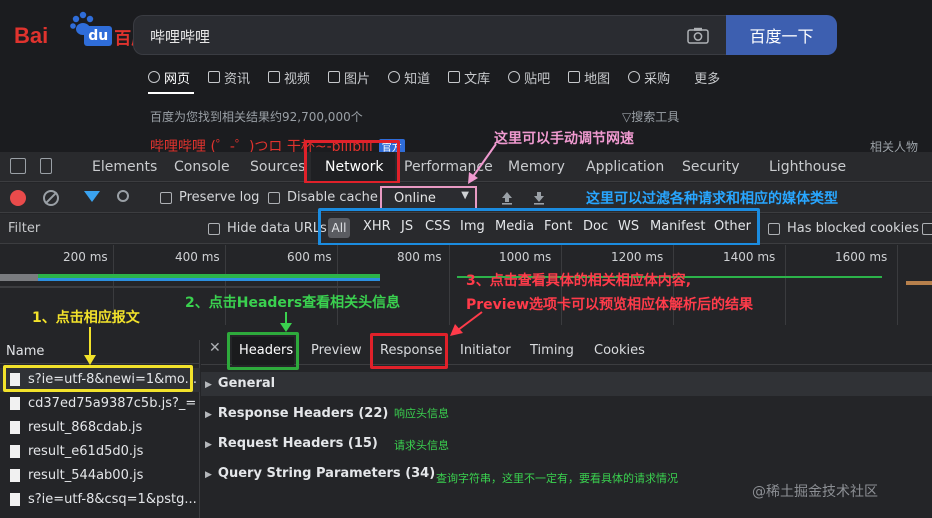 The width and height of the screenshot is (932, 518). Describe the element at coordinates (536, 167) in the screenshot. I see `tab-memory: Memory` at that location.